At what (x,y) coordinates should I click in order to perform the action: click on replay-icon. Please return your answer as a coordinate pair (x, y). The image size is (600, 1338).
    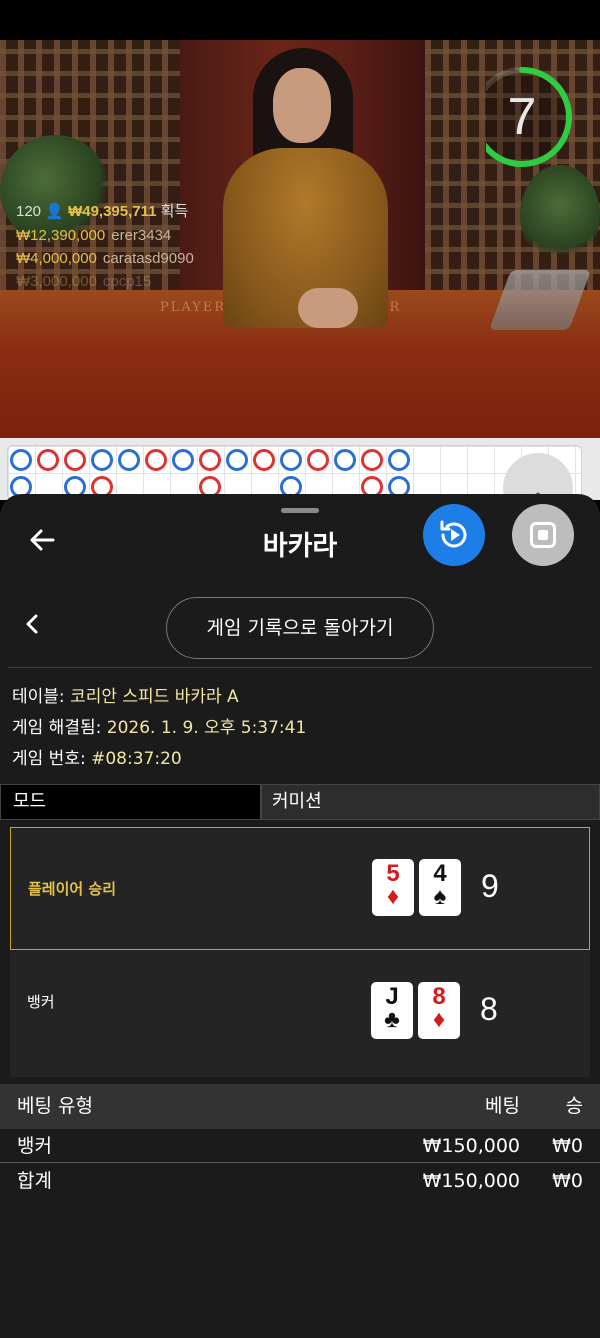
    Looking at the image, I should click on (453, 534).